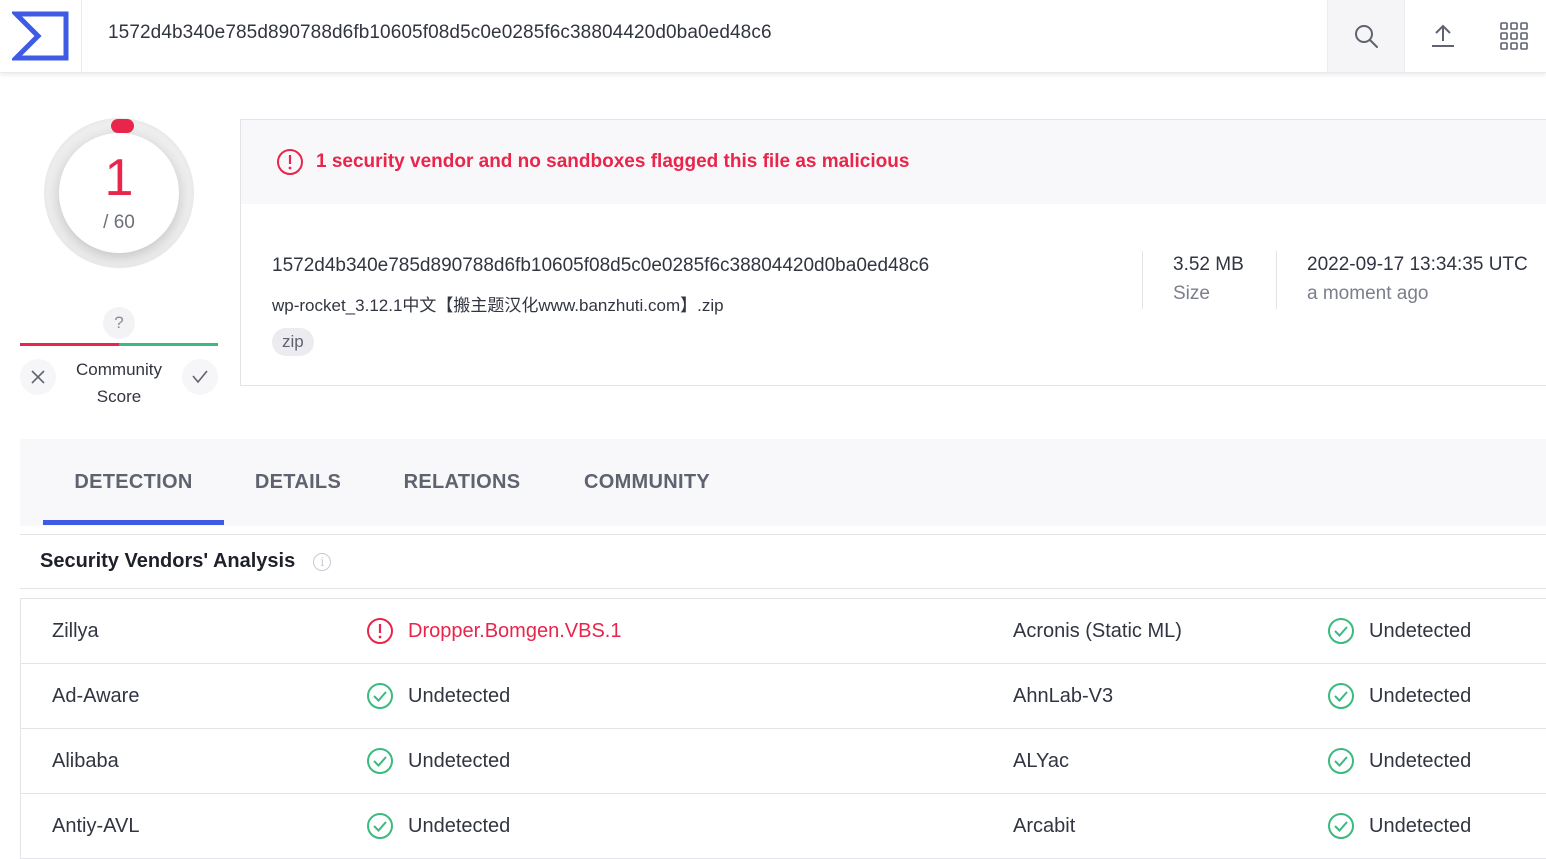 Image resolution: width=1546 pixels, height=859 pixels. Describe the element at coordinates (119, 222) in the screenshot. I see `detection-total: / 60` at that location.